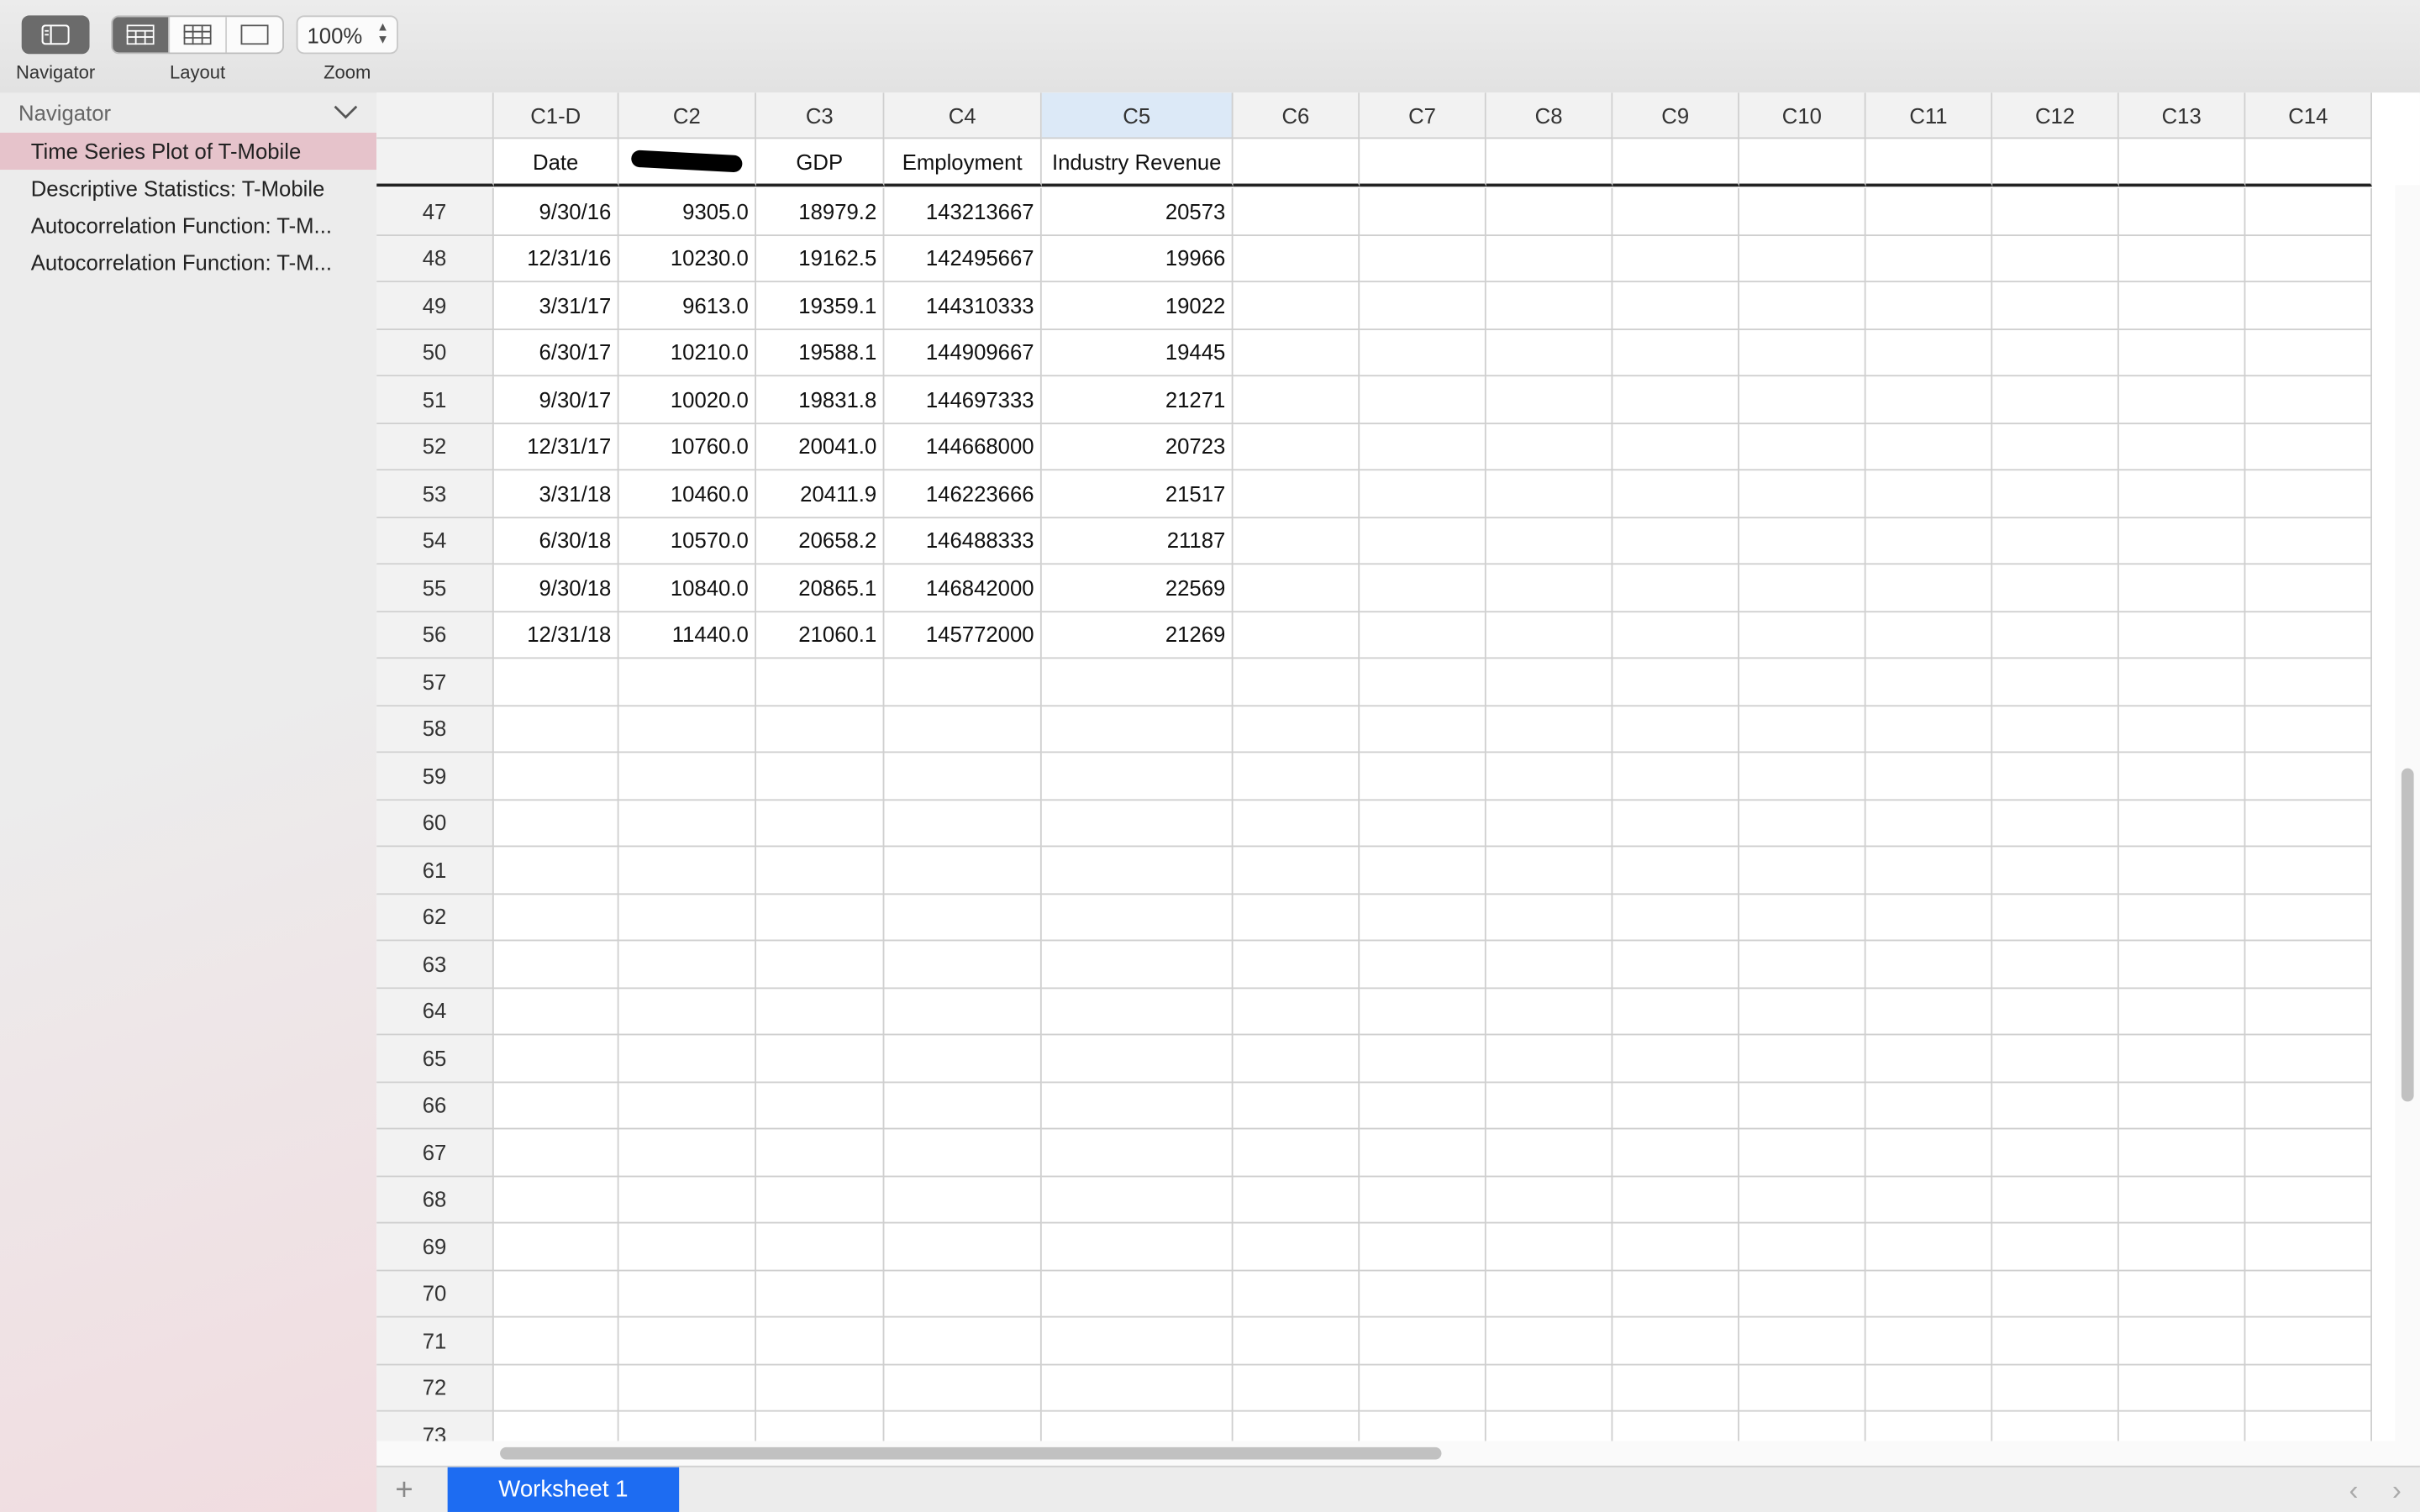  Describe the element at coordinates (687, 494) in the screenshot. I see `data-cell: 10460.0` at that location.